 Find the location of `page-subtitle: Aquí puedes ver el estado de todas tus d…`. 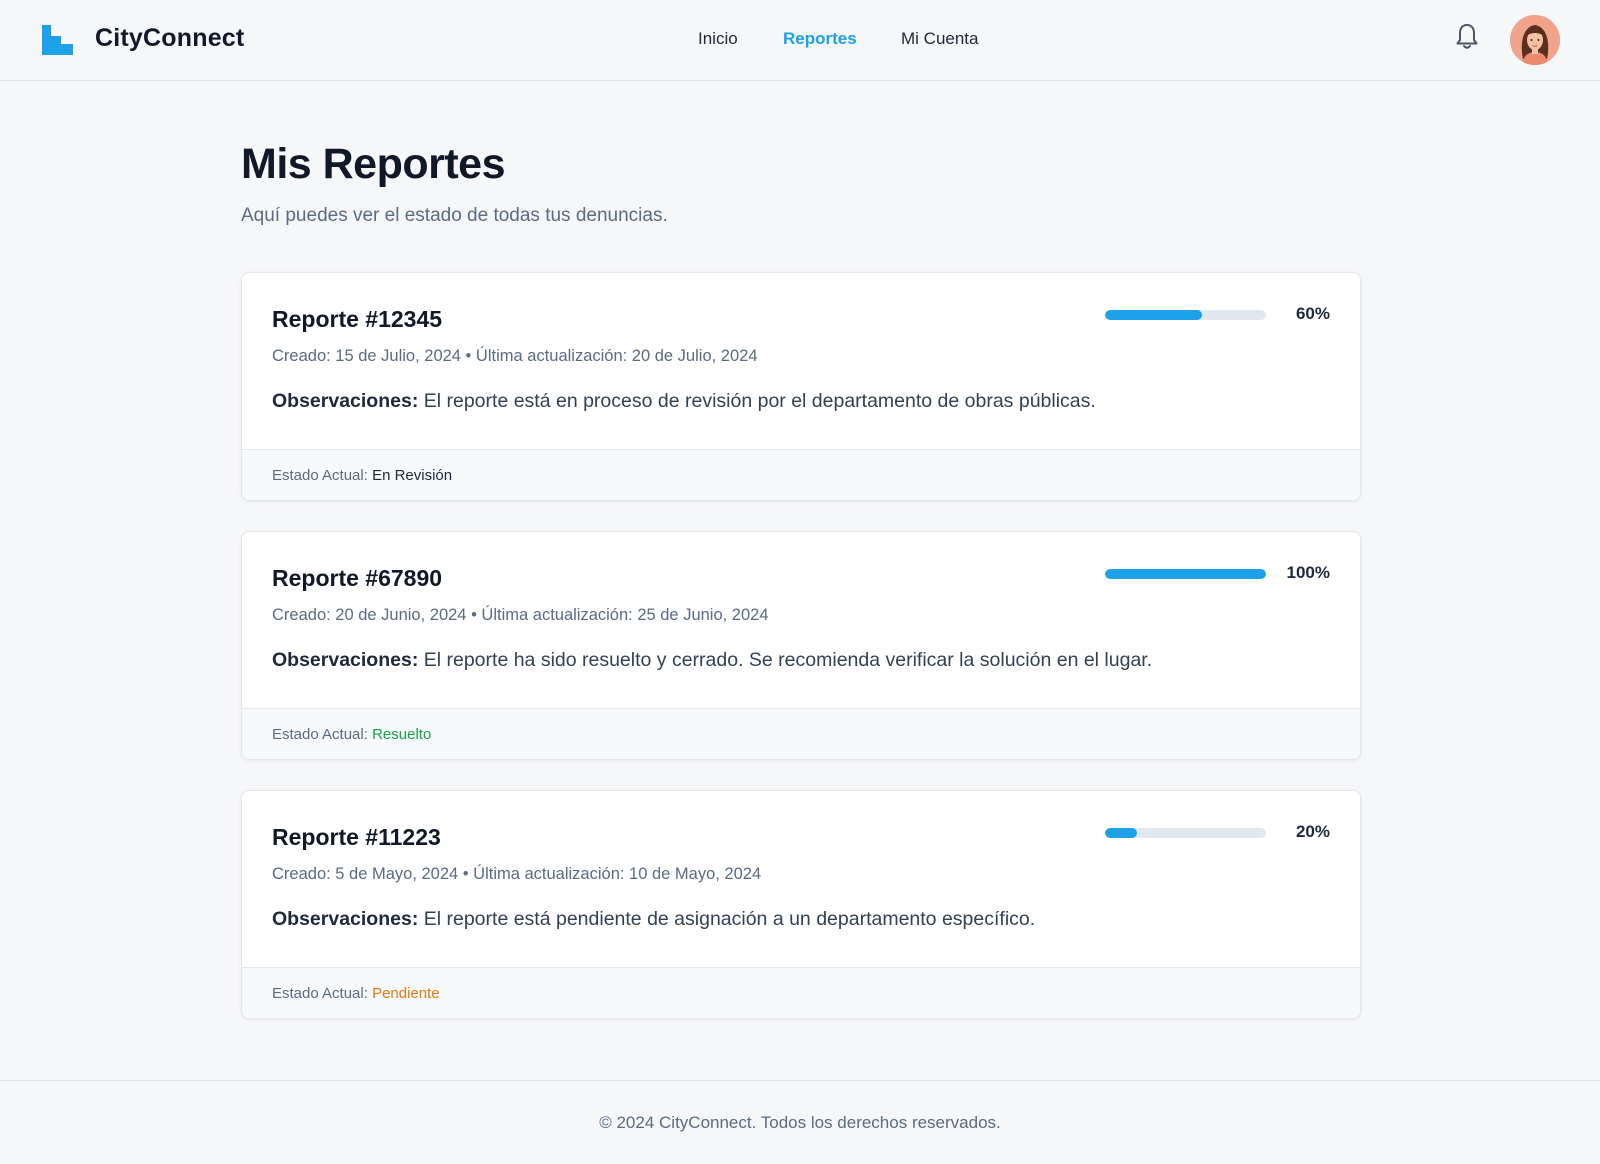

page-subtitle: Aquí puedes ver el estado de todas tus d… is located at coordinates (454, 215).